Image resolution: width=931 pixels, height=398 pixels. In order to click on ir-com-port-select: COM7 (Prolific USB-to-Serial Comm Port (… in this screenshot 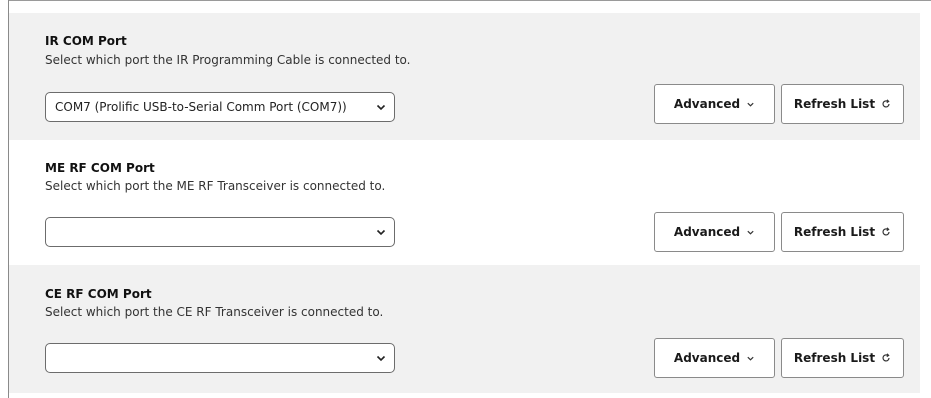, I will do `click(220, 107)`.